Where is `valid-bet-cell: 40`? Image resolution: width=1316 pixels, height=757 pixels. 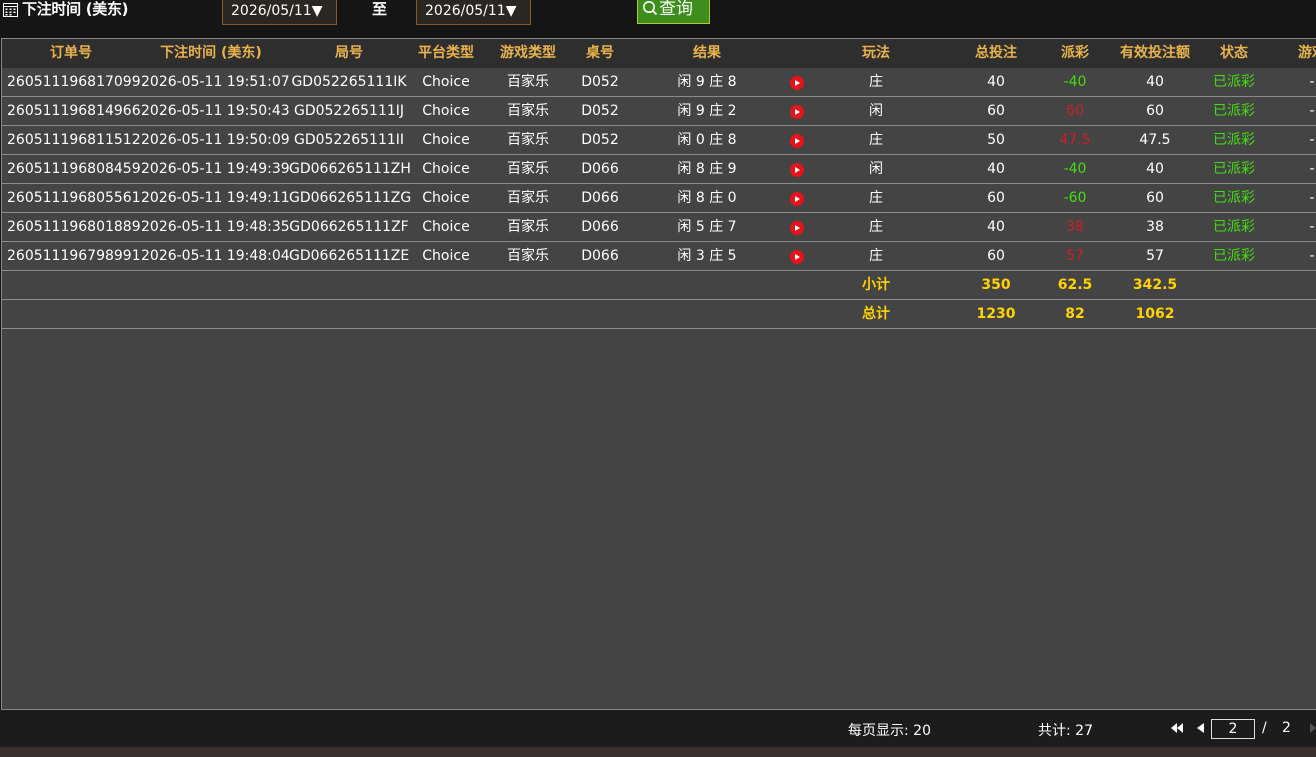 valid-bet-cell: 40 is located at coordinates (1155, 82).